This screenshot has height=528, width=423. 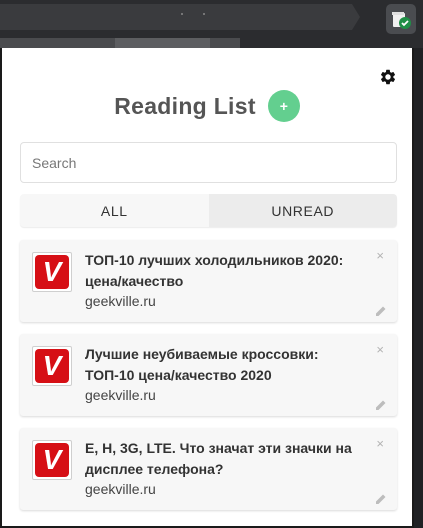 What do you see at coordinates (208, 162) in the screenshot?
I see `search-input` at bounding box center [208, 162].